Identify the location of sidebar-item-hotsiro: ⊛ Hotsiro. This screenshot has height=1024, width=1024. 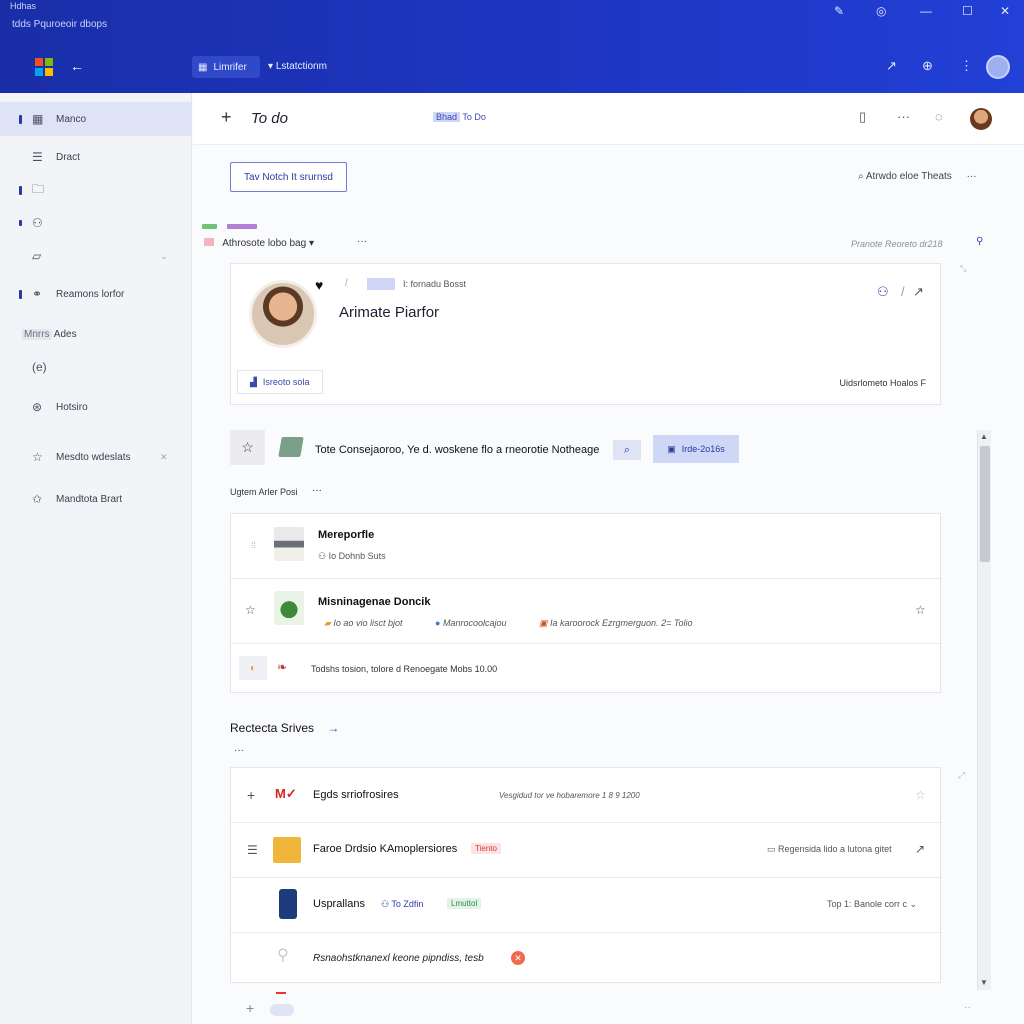
(96, 407).